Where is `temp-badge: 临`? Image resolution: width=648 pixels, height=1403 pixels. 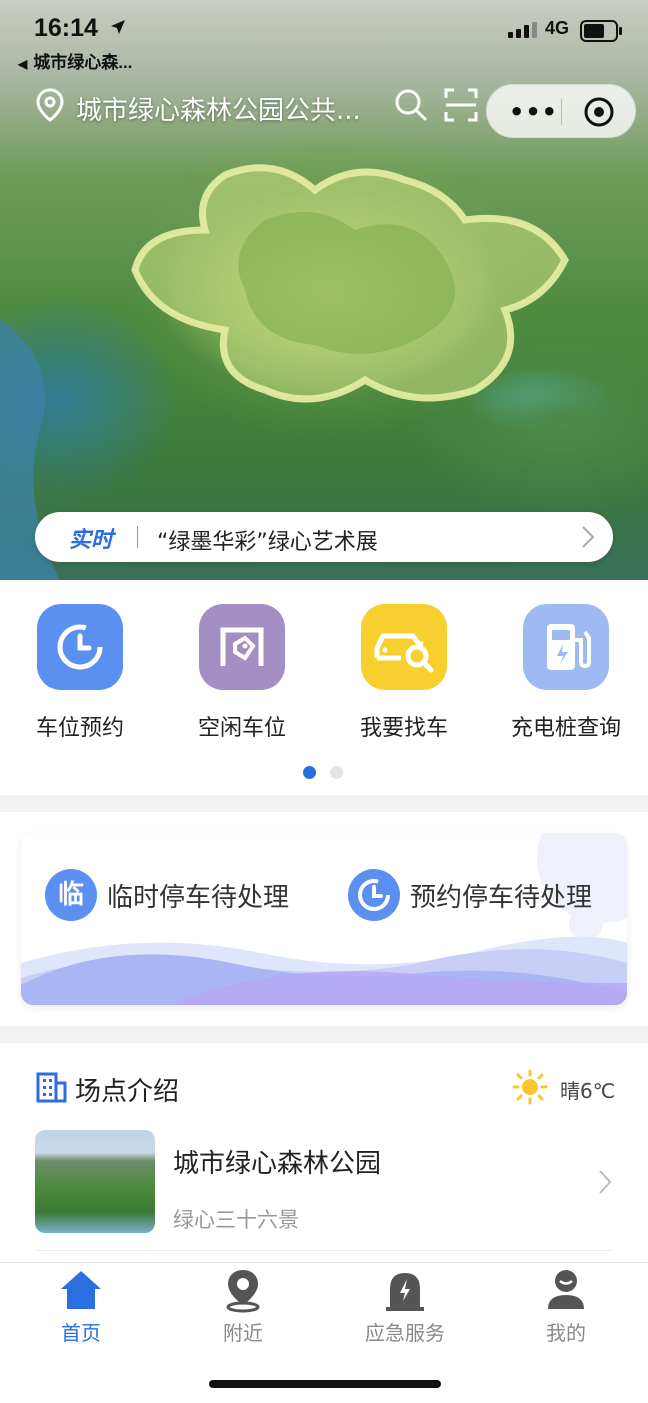 temp-badge: 临 is located at coordinates (71, 895).